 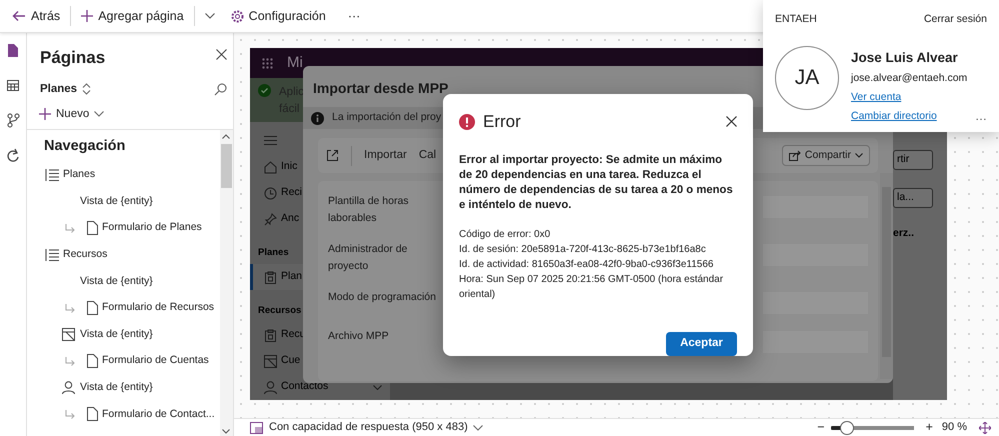 What do you see at coordinates (85, 146) in the screenshot?
I see `section-heading: Navegación` at bounding box center [85, 146].